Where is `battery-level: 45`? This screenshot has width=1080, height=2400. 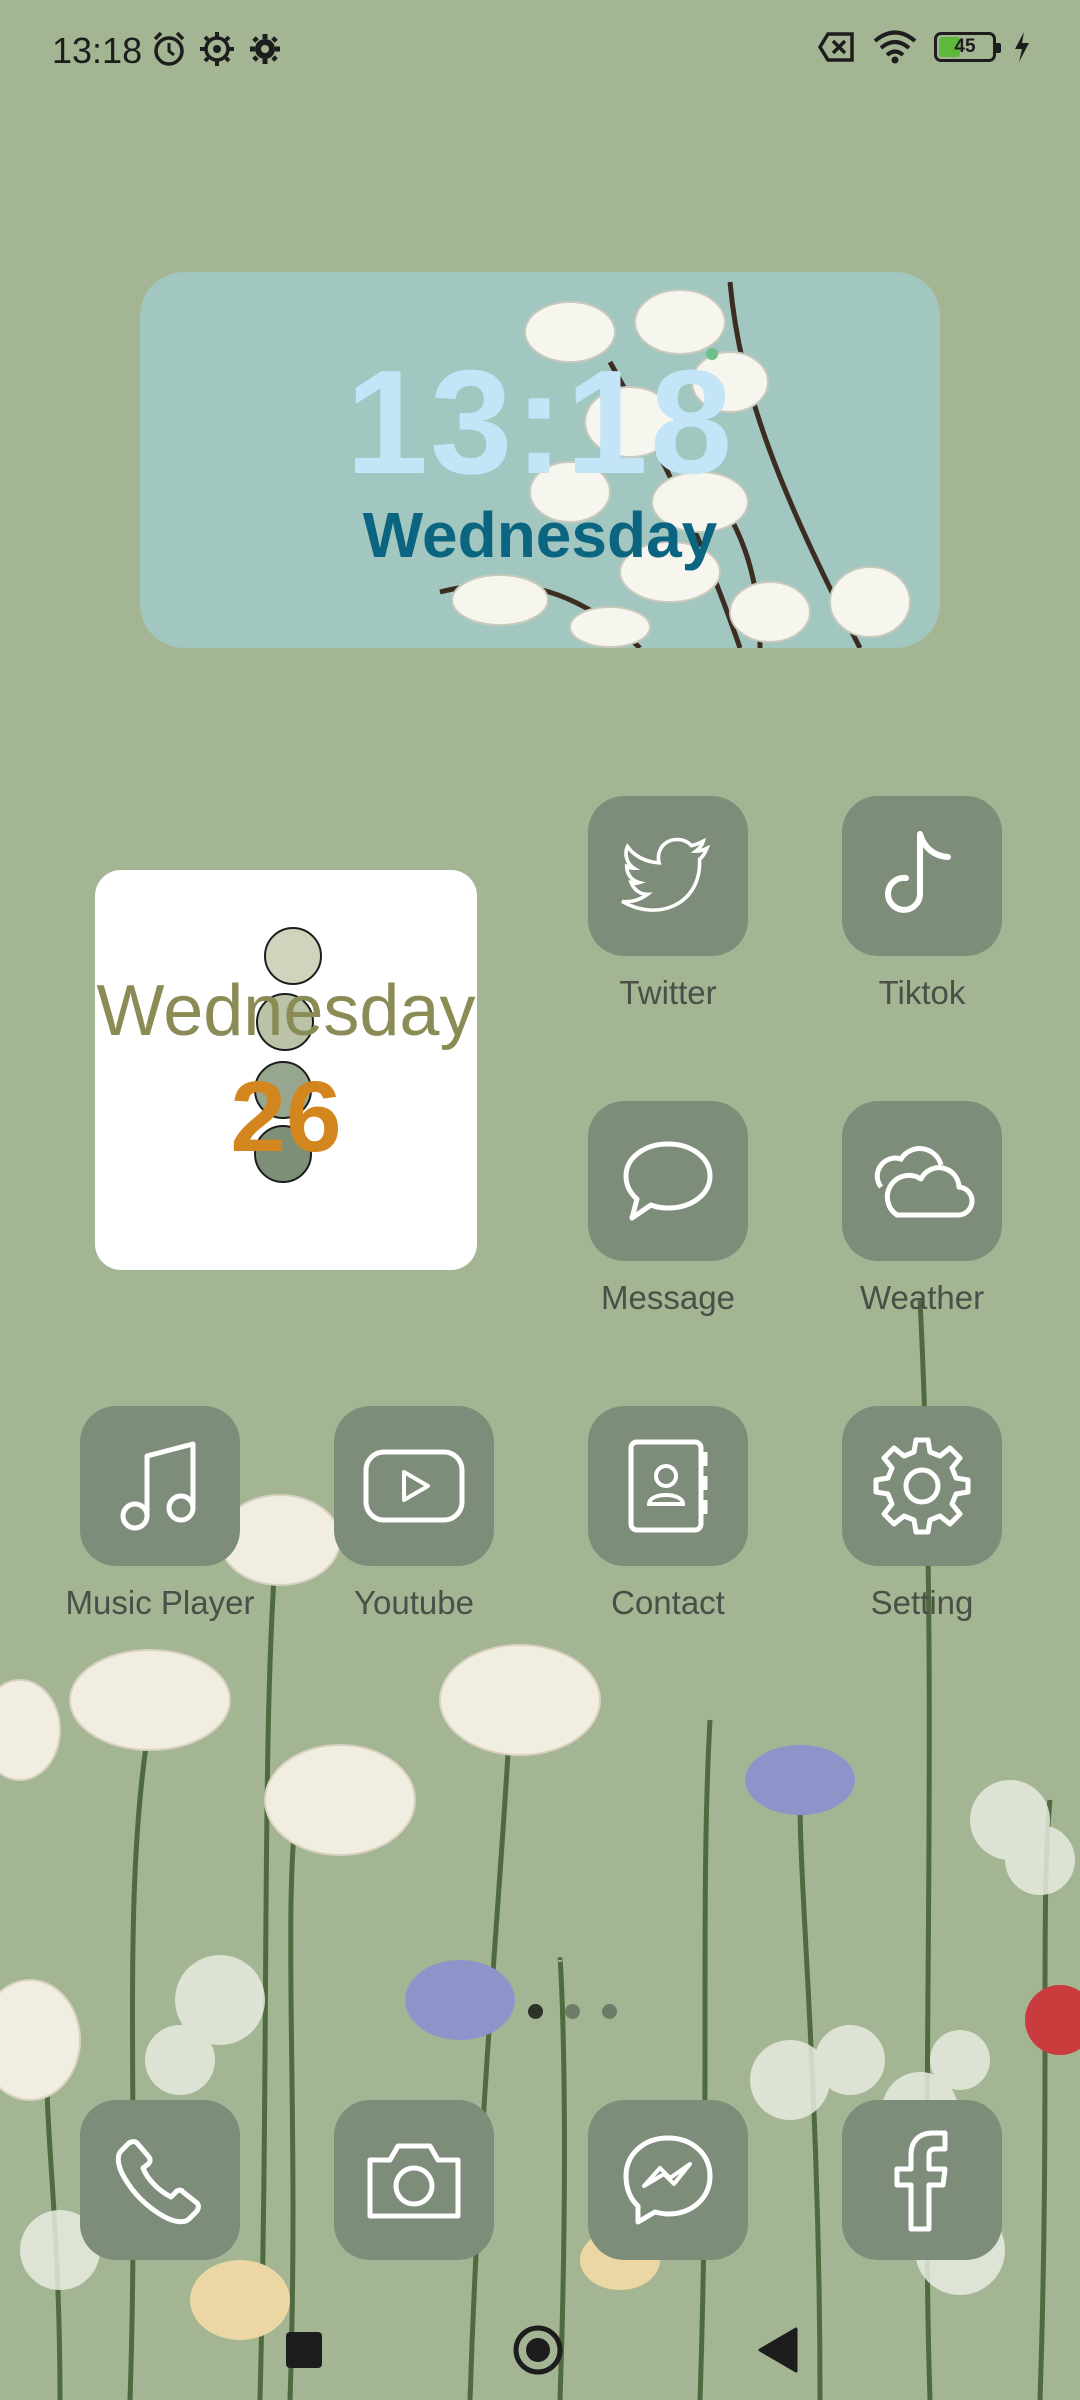 battery-level: 45 is located at coordinates (965, 46).